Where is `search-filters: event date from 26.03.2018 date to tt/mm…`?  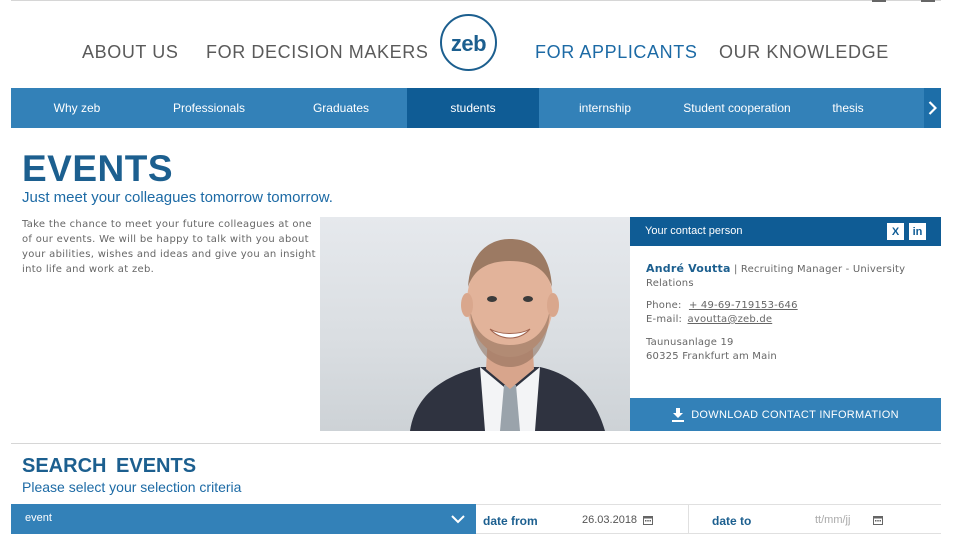
search-filters: event date from 26.03.2018 date to tt/mm… is located at coordinates (476, 519).